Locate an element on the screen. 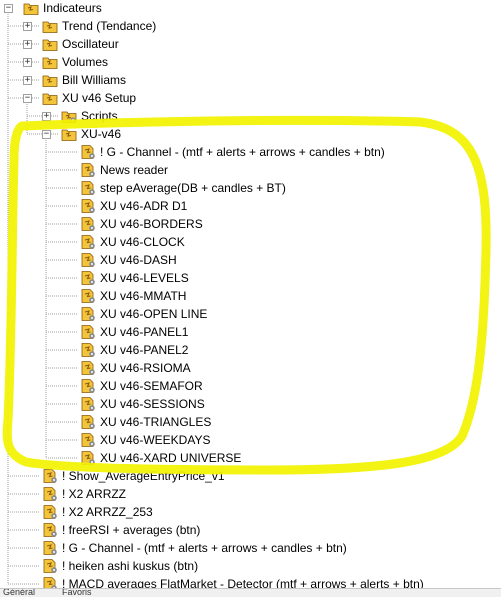 This screenshot has width=501, height=597. tree-item-xard-universe: XU v46-XARD UNIVERSE is located at coordinates (160, 458).